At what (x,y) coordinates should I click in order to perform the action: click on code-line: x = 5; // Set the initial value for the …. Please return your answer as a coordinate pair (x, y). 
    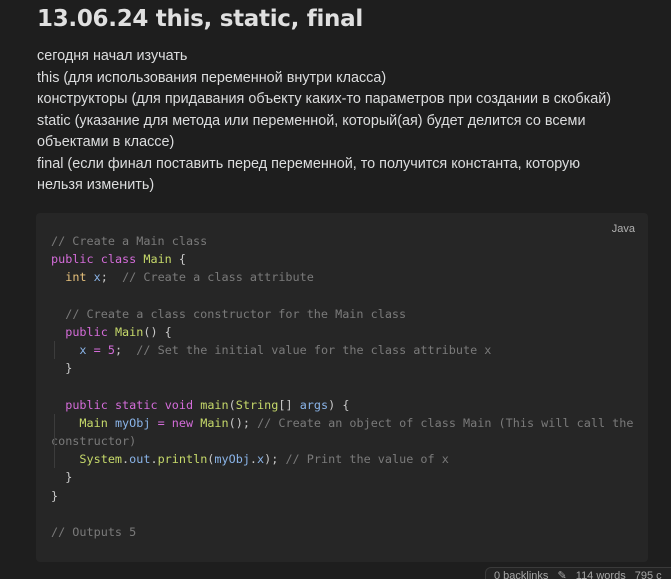
    Looking at the image, I should click on (343, 350).